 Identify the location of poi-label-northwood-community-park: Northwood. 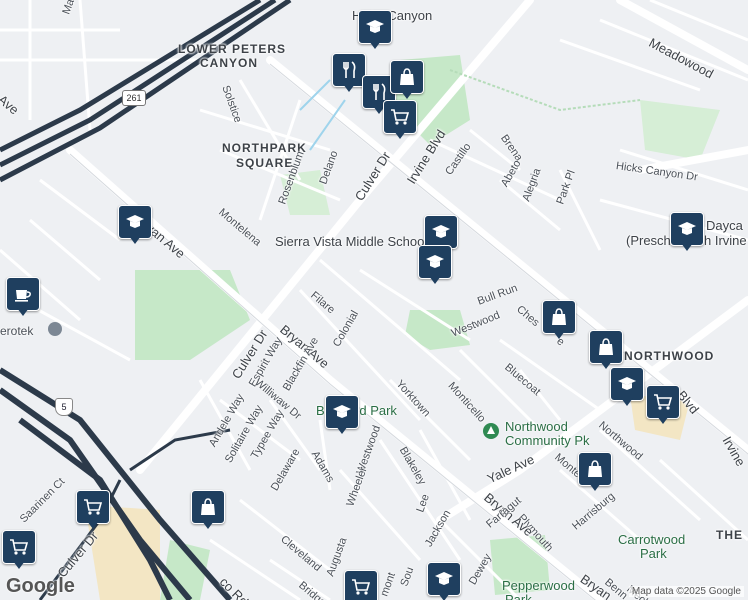
(536, 426).